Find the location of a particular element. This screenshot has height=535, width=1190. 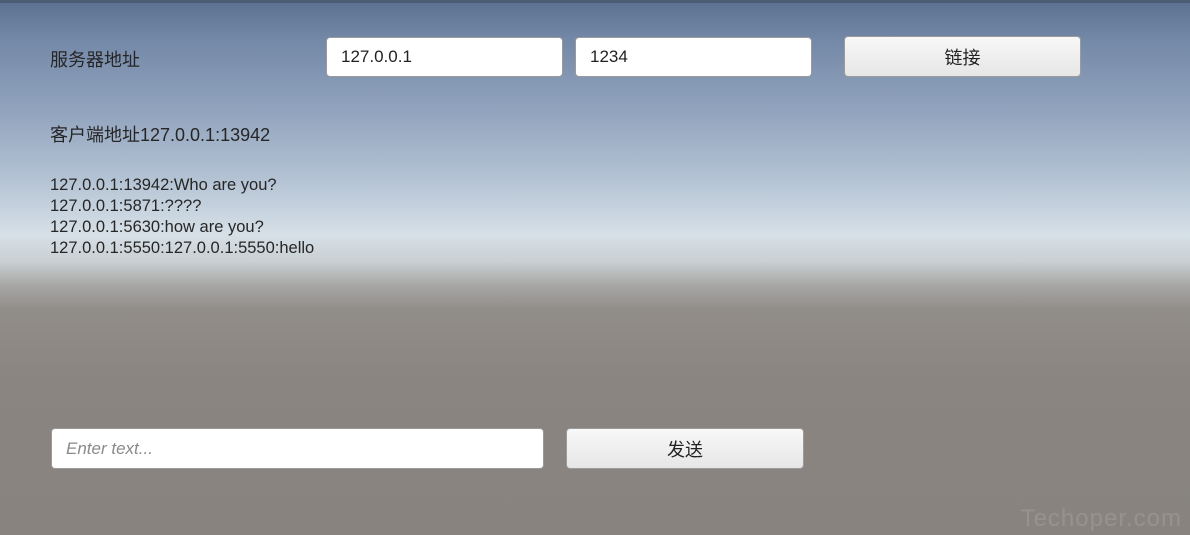

message-line: 127.0.0.1:13942:Who are you? is located at coordinates (163, 185).